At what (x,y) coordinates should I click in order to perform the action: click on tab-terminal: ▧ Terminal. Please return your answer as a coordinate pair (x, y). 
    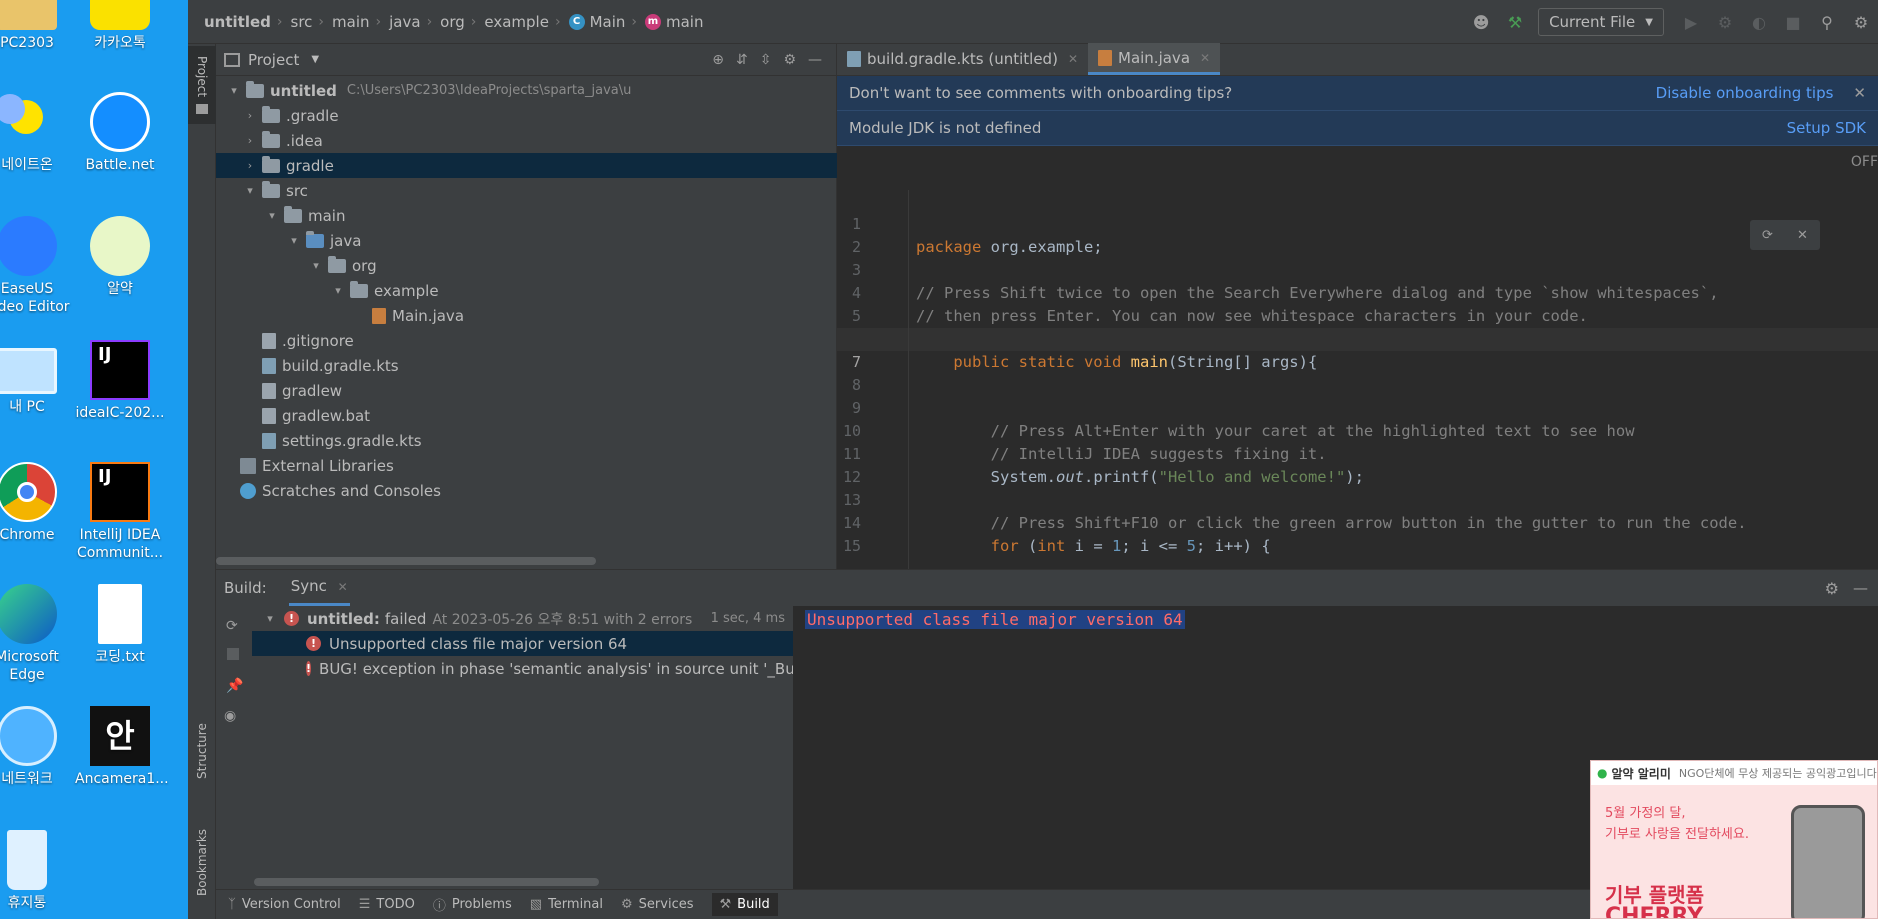
    Looking at the image, I should click on (566, 904).